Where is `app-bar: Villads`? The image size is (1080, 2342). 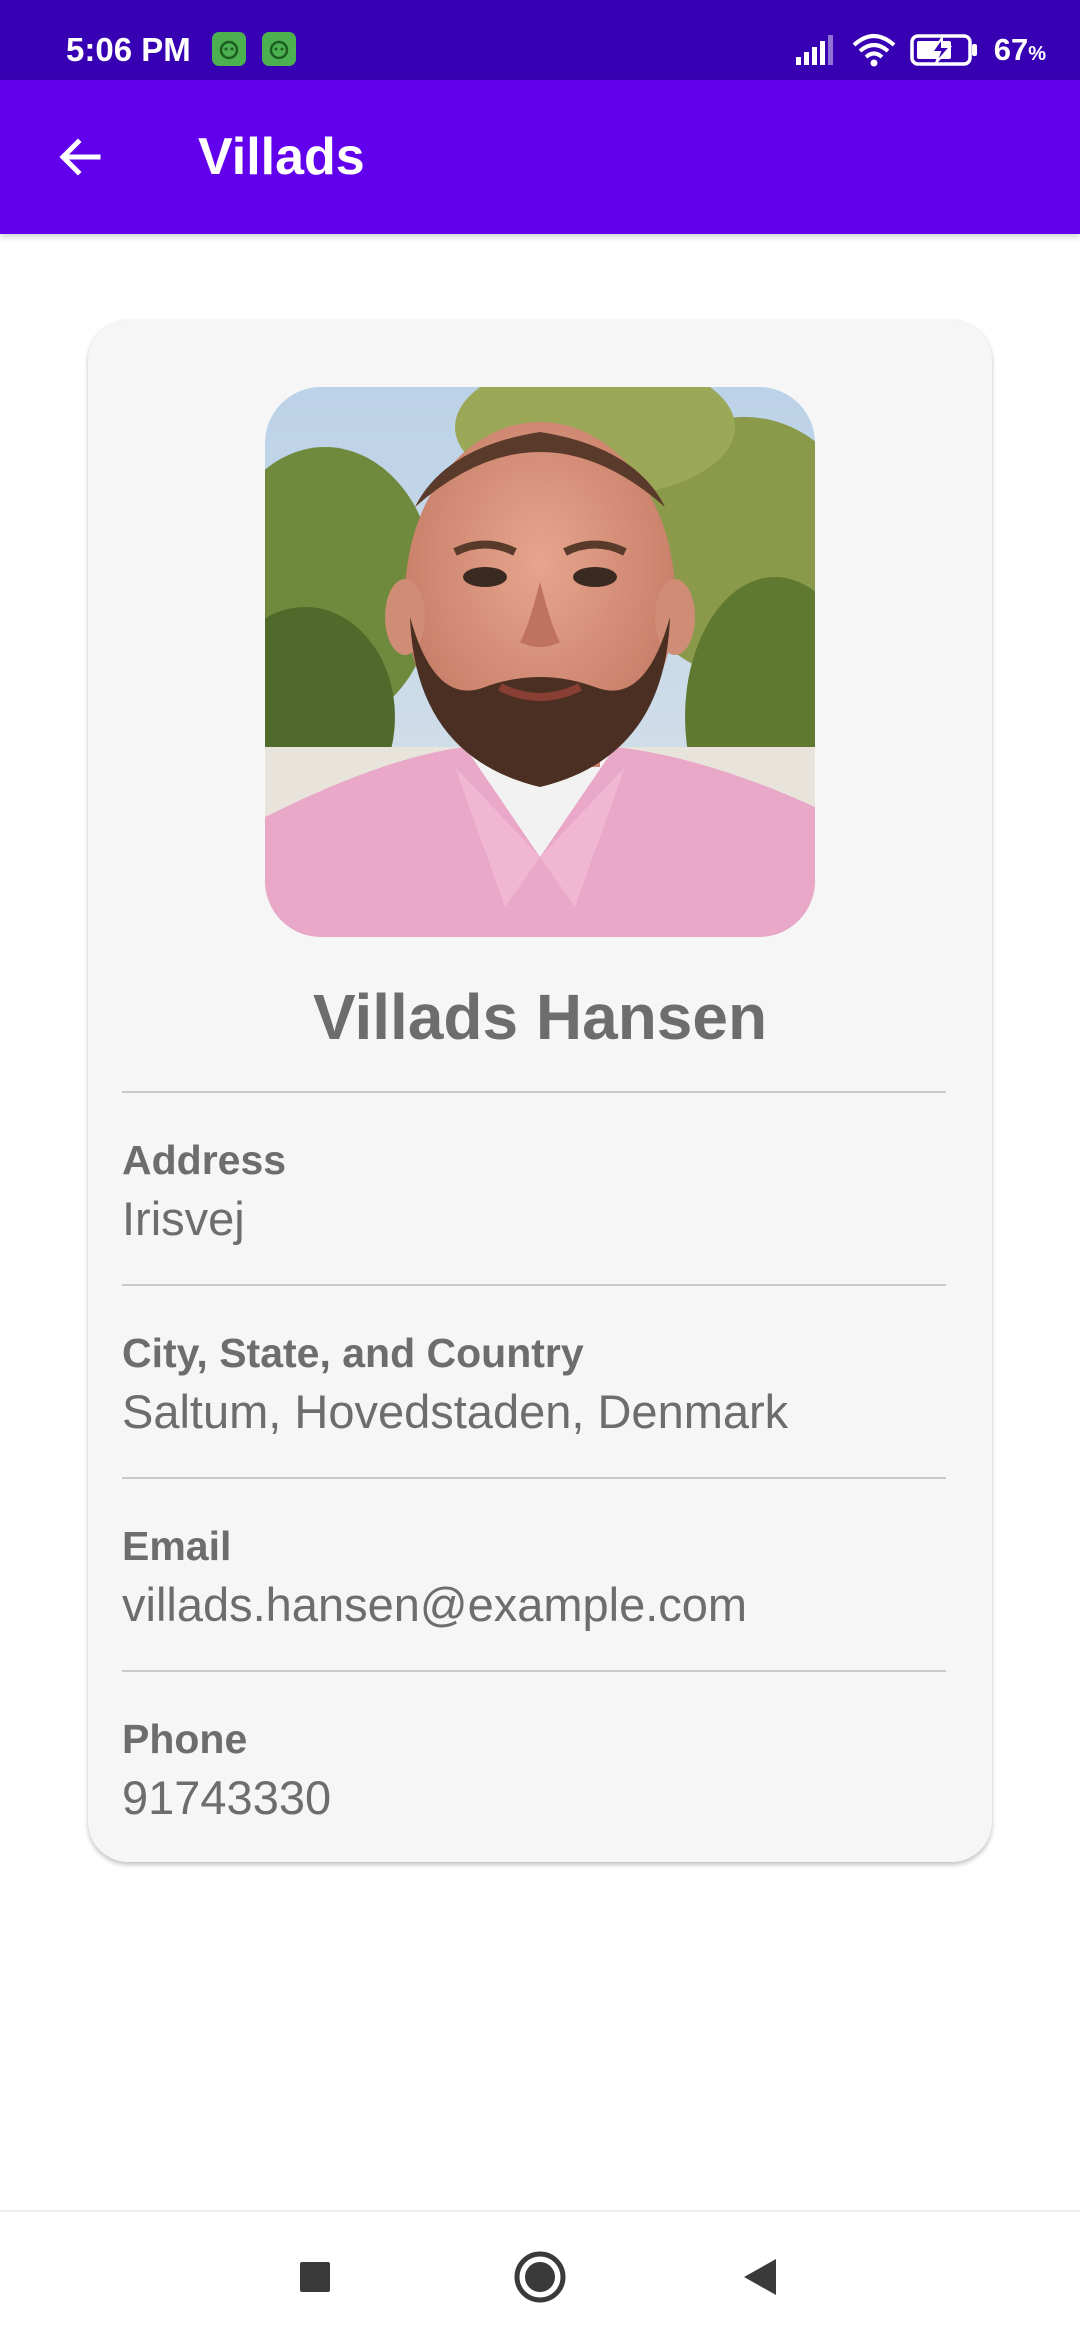 app-bar: Villads is located at coordinates (540, 157).